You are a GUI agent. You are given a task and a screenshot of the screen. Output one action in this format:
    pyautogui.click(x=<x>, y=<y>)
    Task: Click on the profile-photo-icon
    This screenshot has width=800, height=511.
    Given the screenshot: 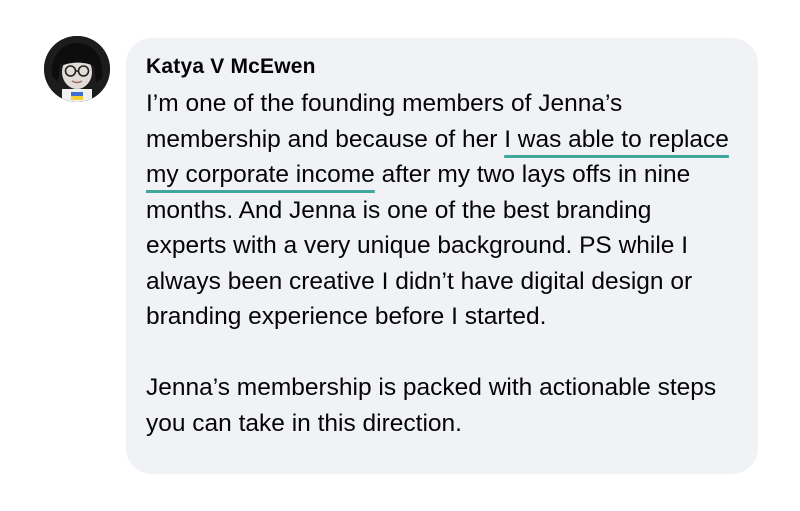 What is the action you would take?
    pyautogui.click(x=77, y=69)
    